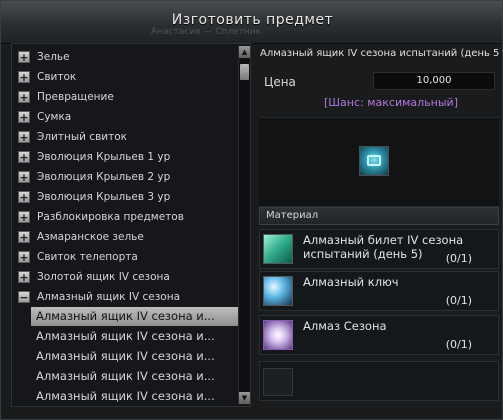 The width and height of the screenshot is (503, 420). What do you see at coordinates (82, 137) in the screenshot?
I see `category-label: Элитный свиток` at bounding box center [82, 137].